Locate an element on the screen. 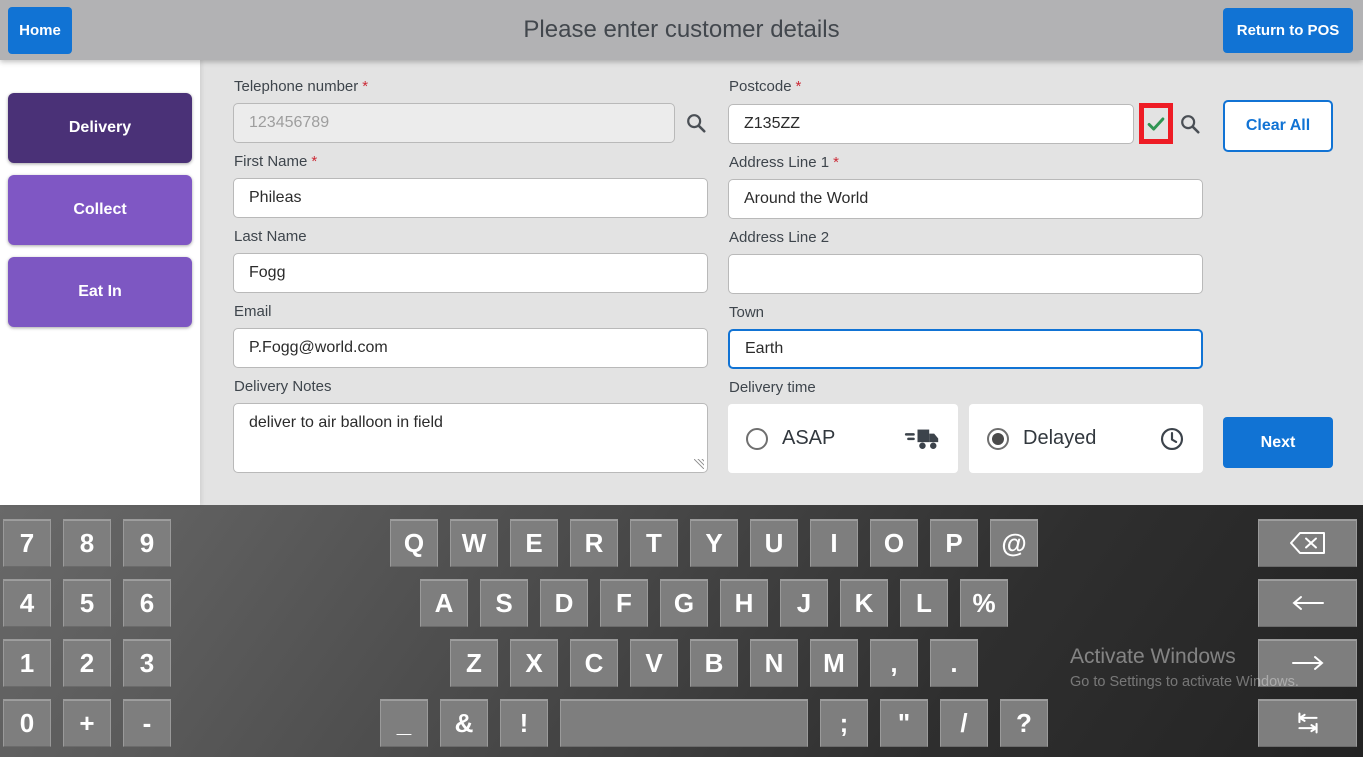  key-2: 2 is located at coordinates (87, 663).